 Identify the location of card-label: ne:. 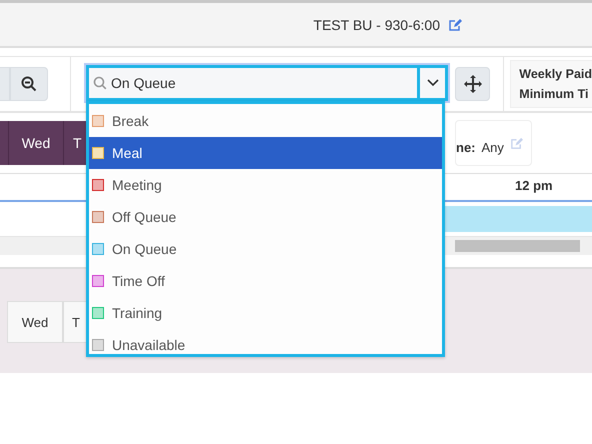
(466, 147).